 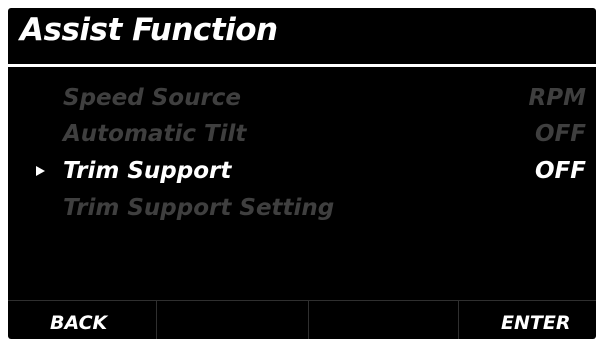 What do you see at coordinates (199, 208) in the screenshot?
I see `menu-item-label: Trim Support Setting` at bounding box center [199, 208].